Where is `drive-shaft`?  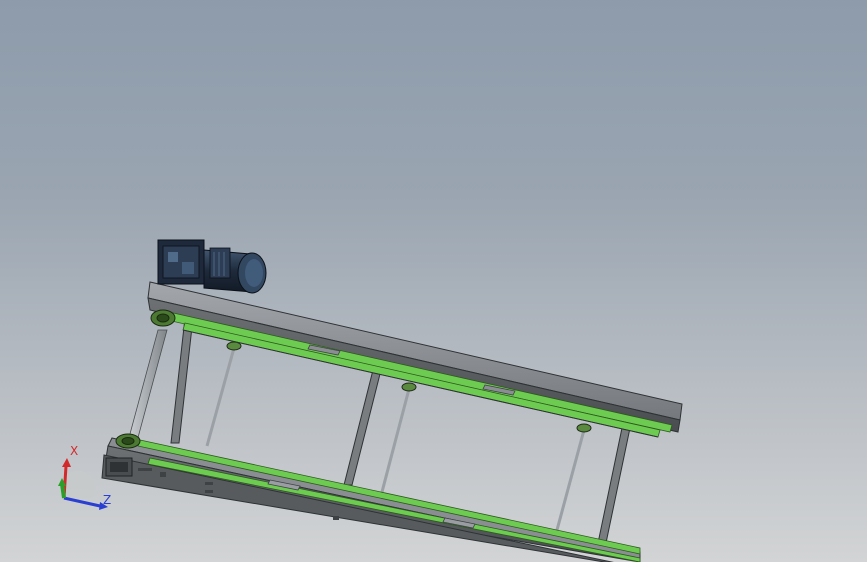
drive-shaft is located at coordinates (147, 387).